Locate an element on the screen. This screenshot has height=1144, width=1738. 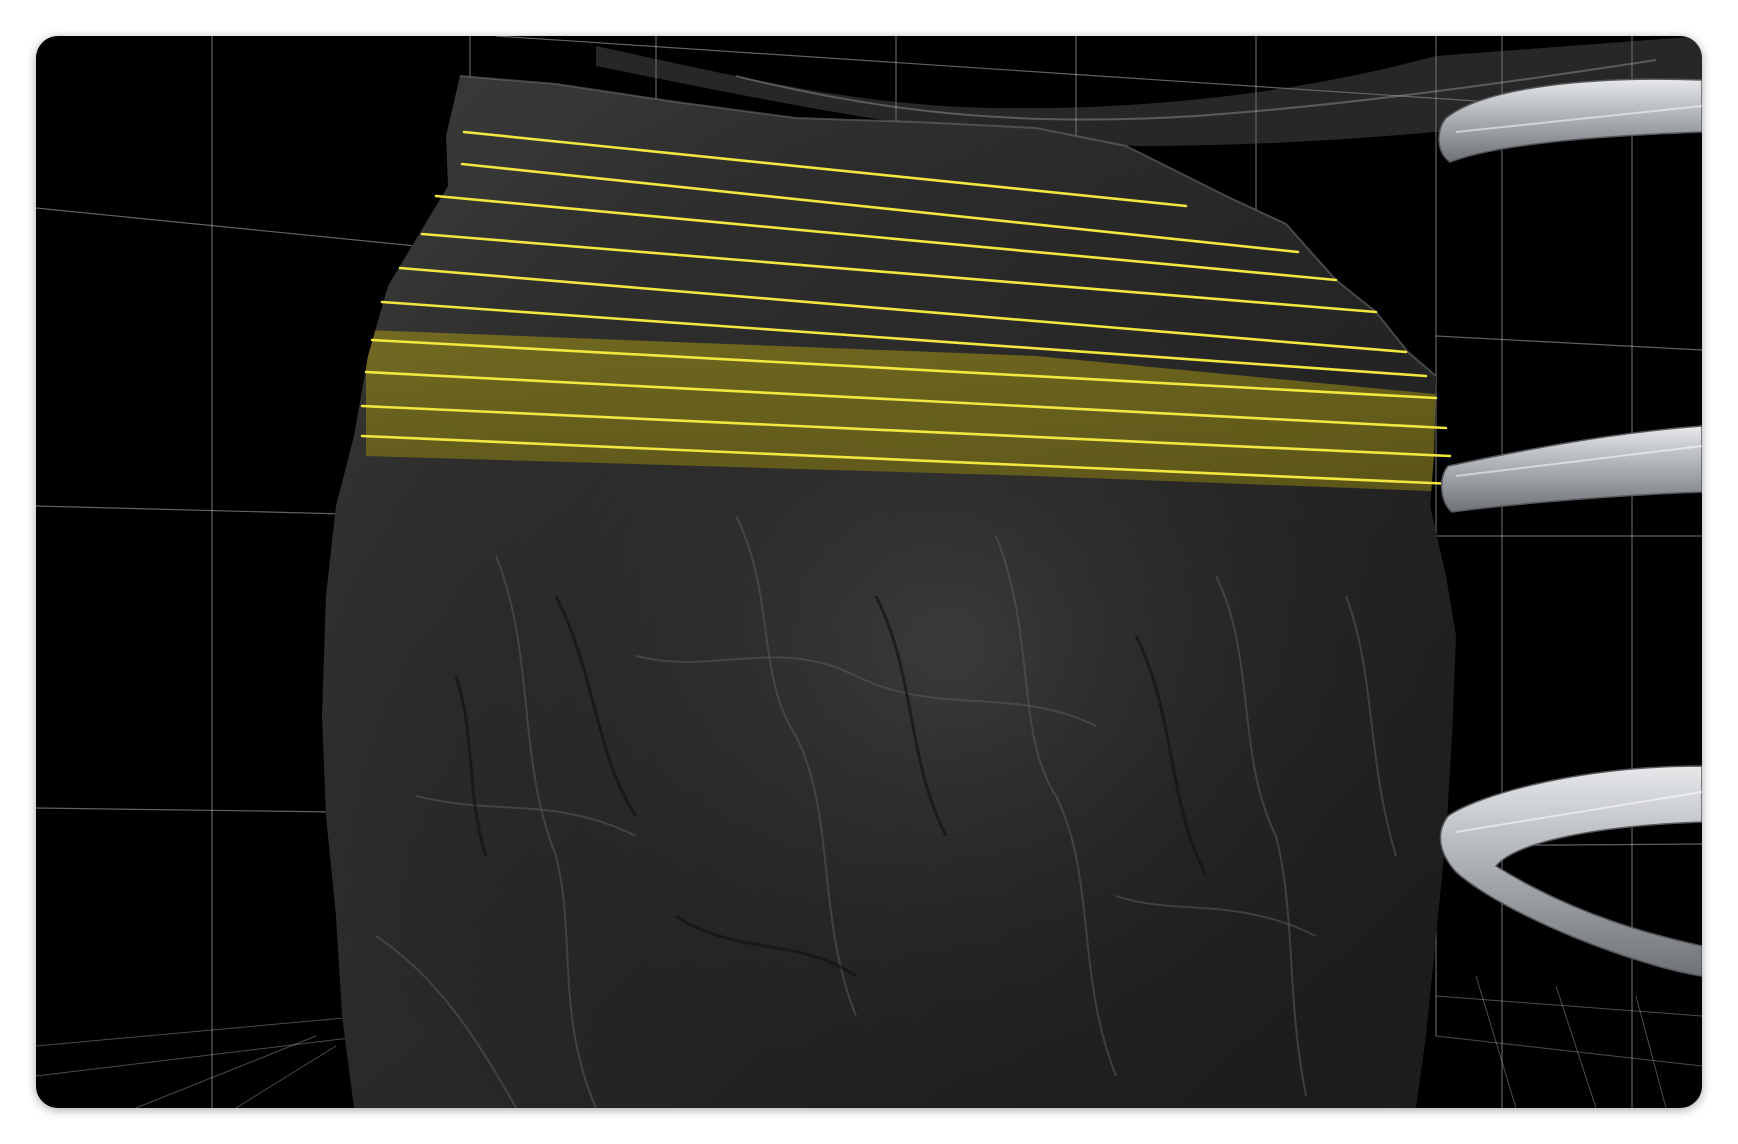
pipe-ring-middle is located at coordinates (1571, 469).